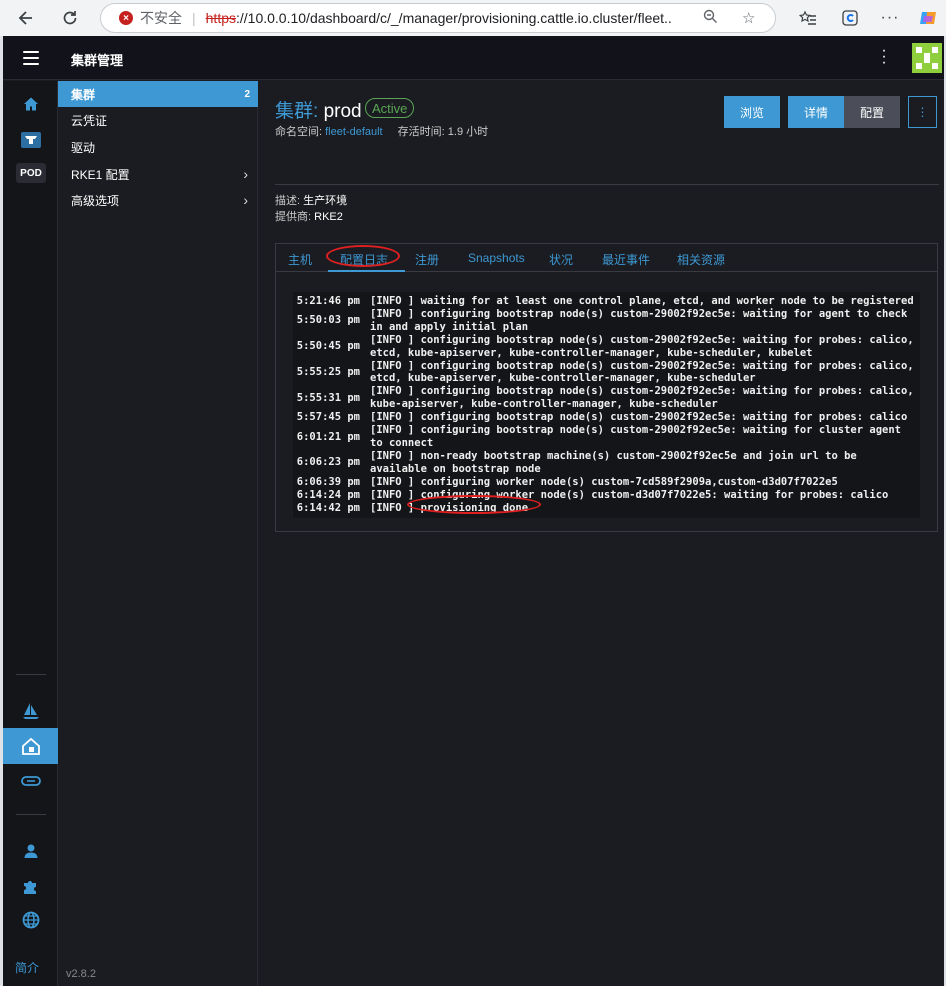 Image resolution: width=946 pixels, height=986 pixels. I want to click on pod-cluster-badge: POD, so click(31, 173).